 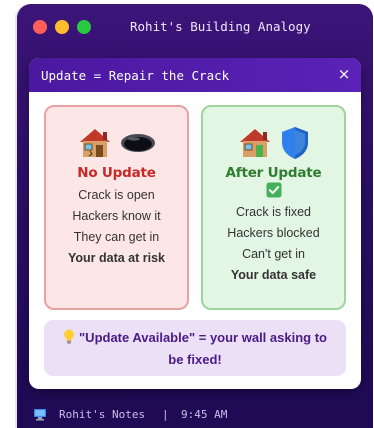 What do you see at coordinates (84, 27) in the screenshot?
I see `maximize-window-button` at bounding box center [84, 27].